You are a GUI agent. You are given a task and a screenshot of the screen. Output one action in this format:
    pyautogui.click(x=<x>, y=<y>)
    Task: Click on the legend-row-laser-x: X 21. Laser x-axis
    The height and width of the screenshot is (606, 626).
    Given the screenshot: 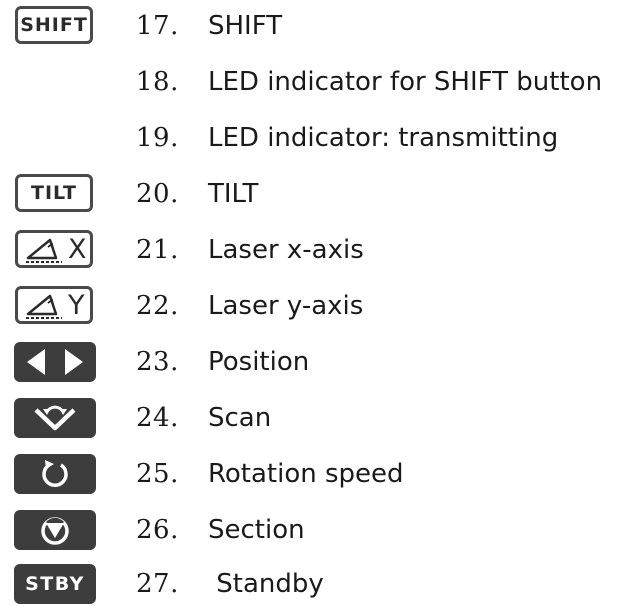 What is the action you would take?
    pyautogui.click(x=313, y=250)
    